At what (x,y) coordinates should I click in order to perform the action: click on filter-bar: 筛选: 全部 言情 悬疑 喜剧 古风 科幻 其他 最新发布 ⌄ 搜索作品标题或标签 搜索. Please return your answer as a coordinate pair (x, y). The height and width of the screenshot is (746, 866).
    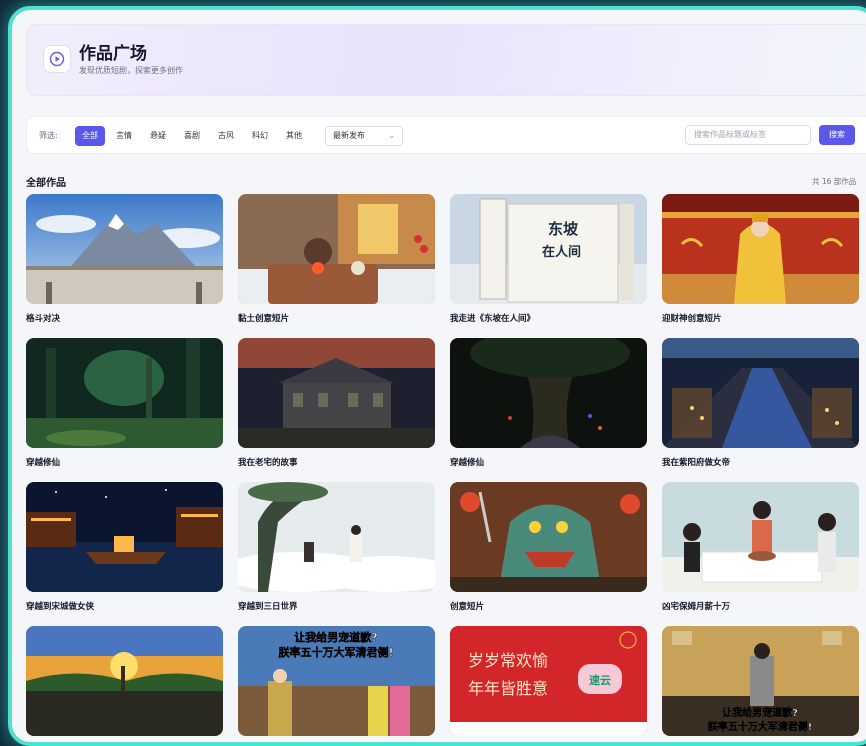
    Looking at the image, I should click on (446, 135).